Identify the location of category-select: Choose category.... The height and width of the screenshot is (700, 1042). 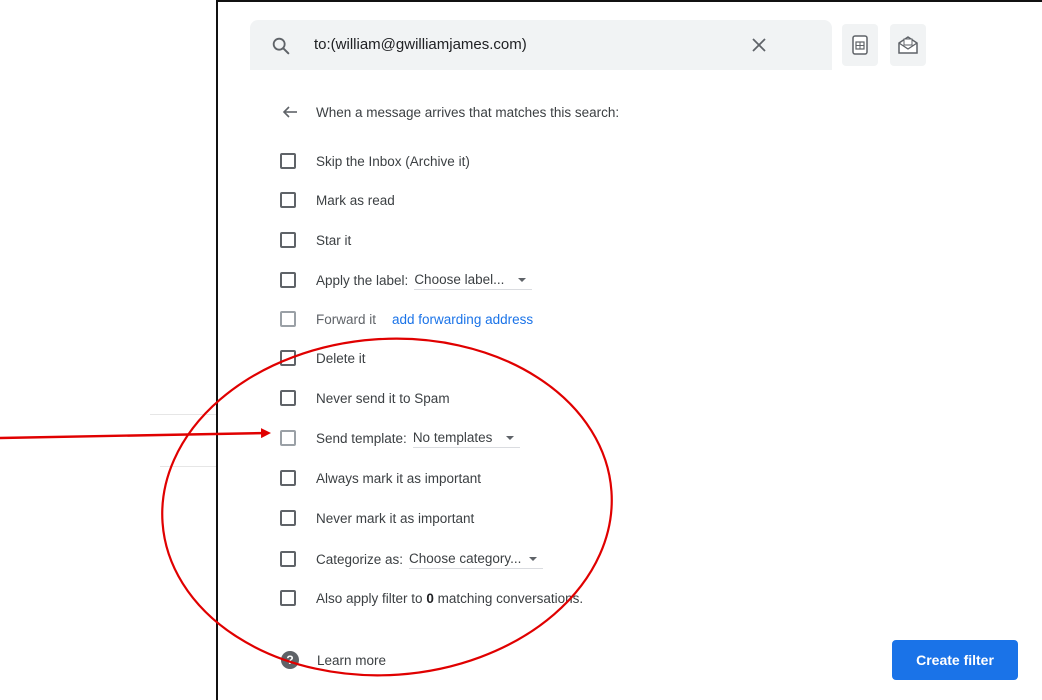
(476, 559).